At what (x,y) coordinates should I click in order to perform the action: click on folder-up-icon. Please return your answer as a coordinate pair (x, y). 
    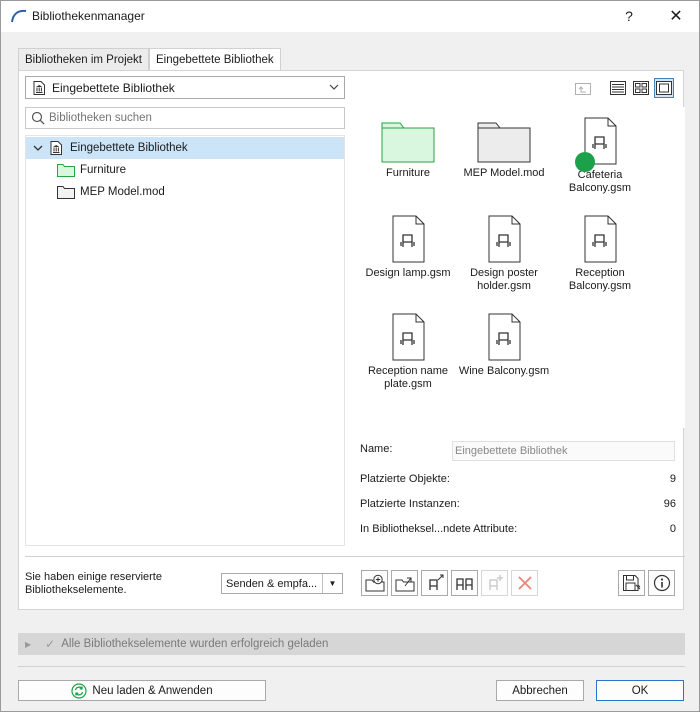
    Looking at the image, I should click on (583, 89).